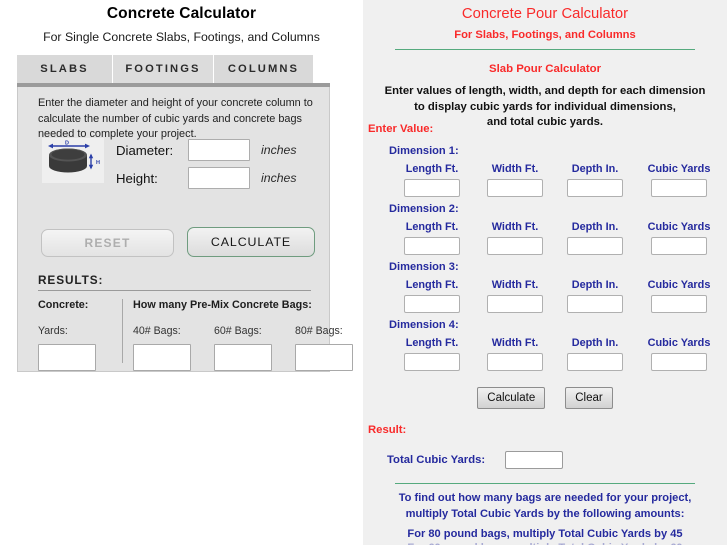 This screenshot has height=545, width=727. I want to click on column-diagram: D H, so click(73, 160).